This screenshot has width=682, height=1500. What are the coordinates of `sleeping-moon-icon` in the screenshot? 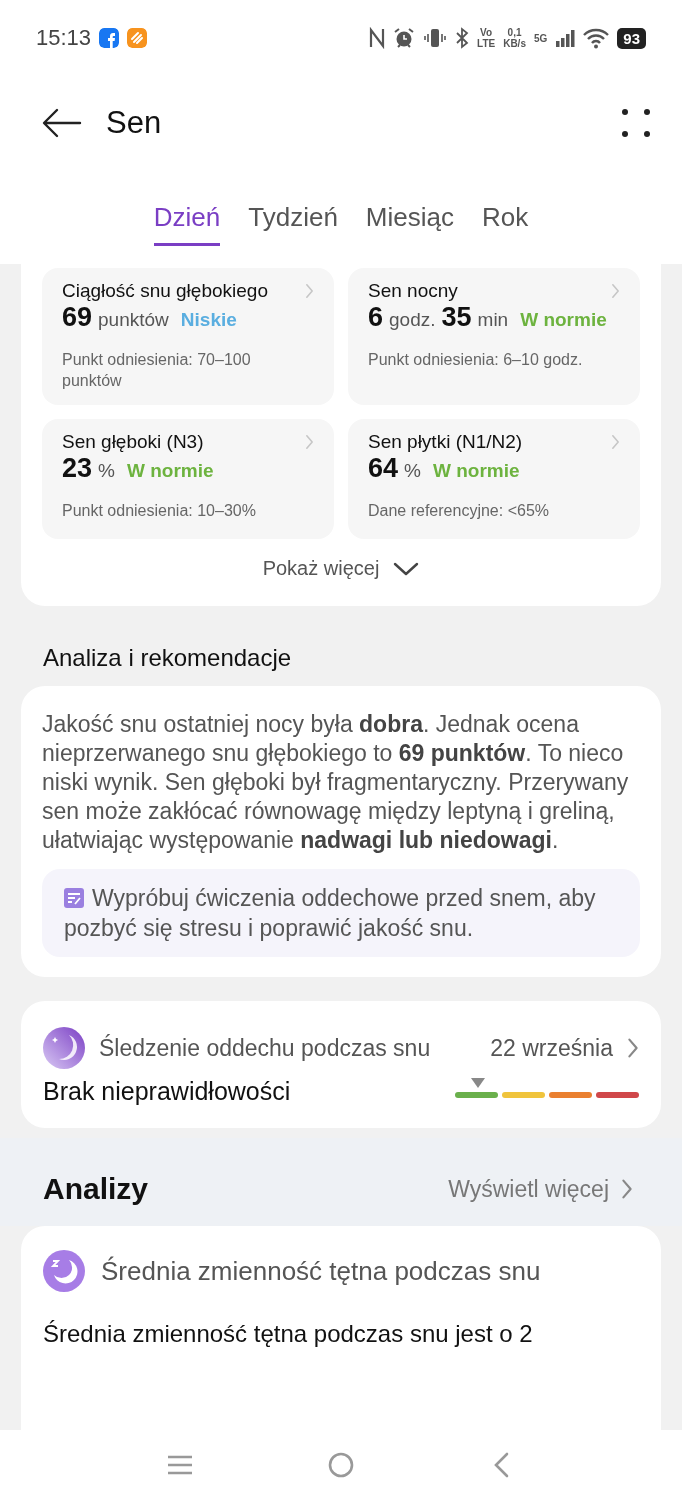 It's located at (64, 1271).